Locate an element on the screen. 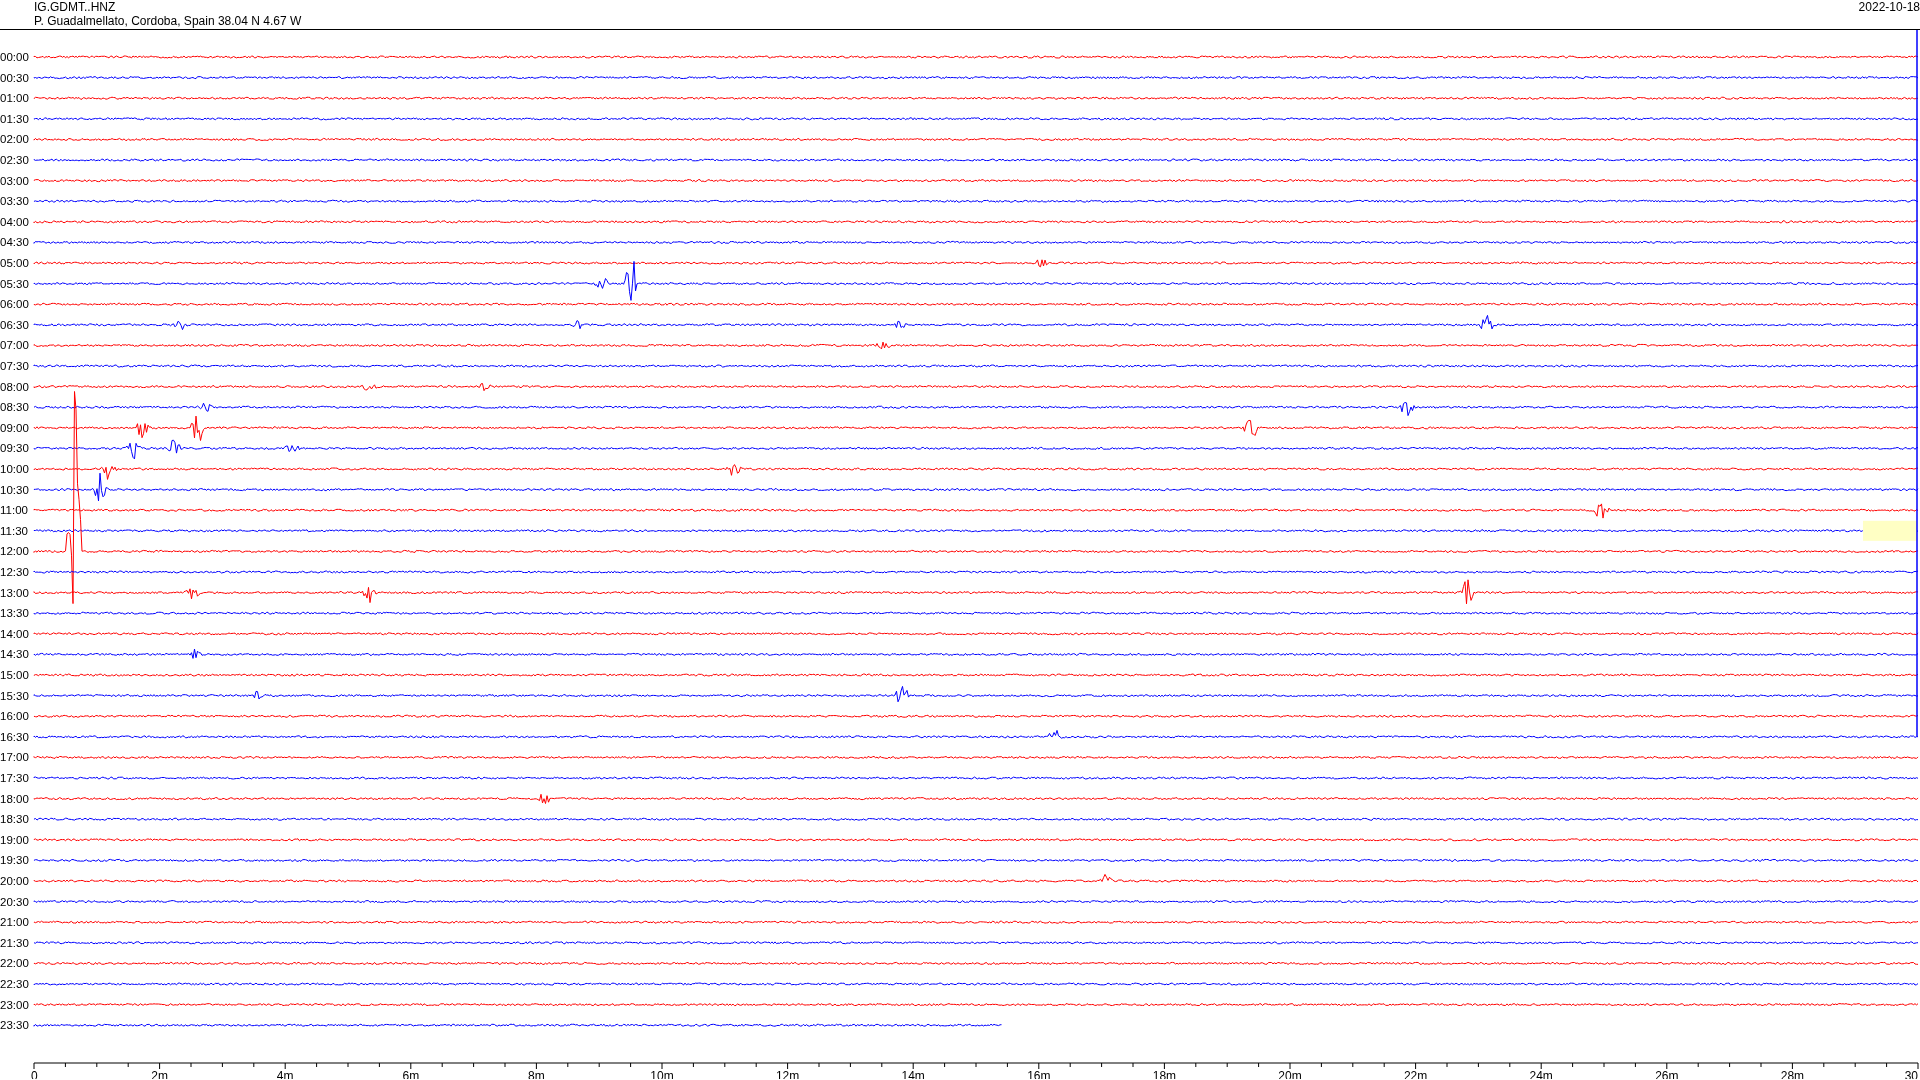 The width and height of the screenshot is (1920, 1080). time-label: 23:30 is located at coordinates (14, 1025).